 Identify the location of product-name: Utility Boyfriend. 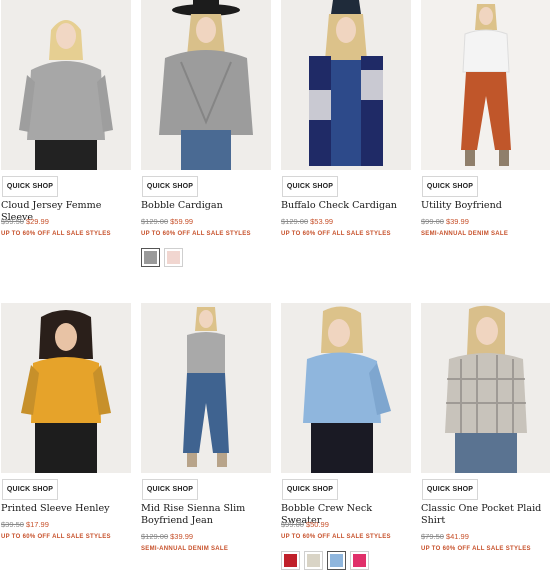
(485, 206).